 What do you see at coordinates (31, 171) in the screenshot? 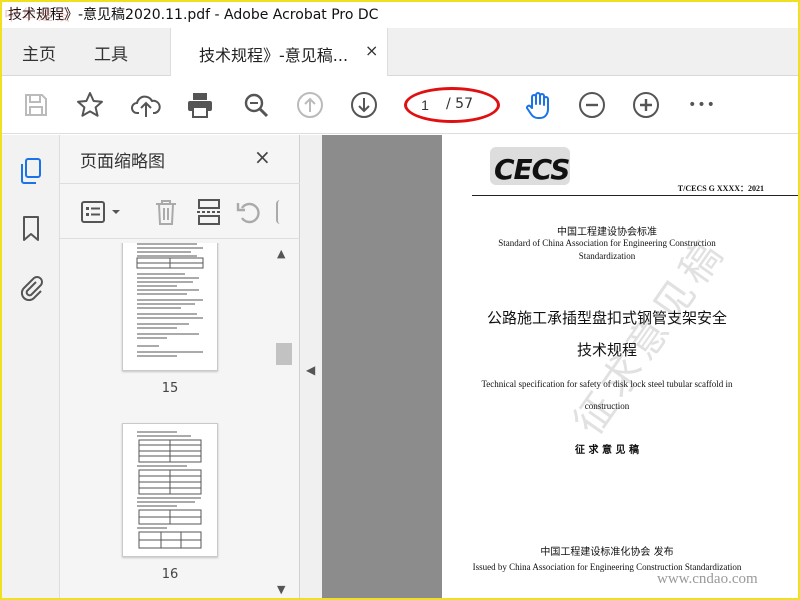
I see `pages-icon` at bounding box center [31, 171].